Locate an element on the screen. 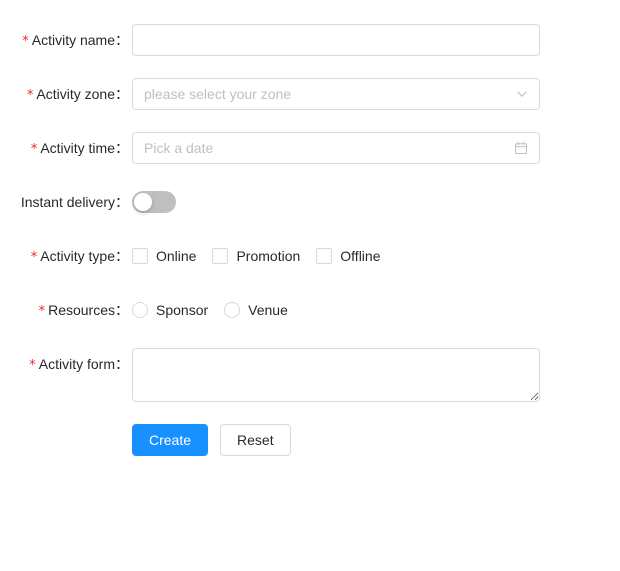 The image size is (620, 571). control-activity-type: Online Promotion Offline is located at coordinates (374, 256).